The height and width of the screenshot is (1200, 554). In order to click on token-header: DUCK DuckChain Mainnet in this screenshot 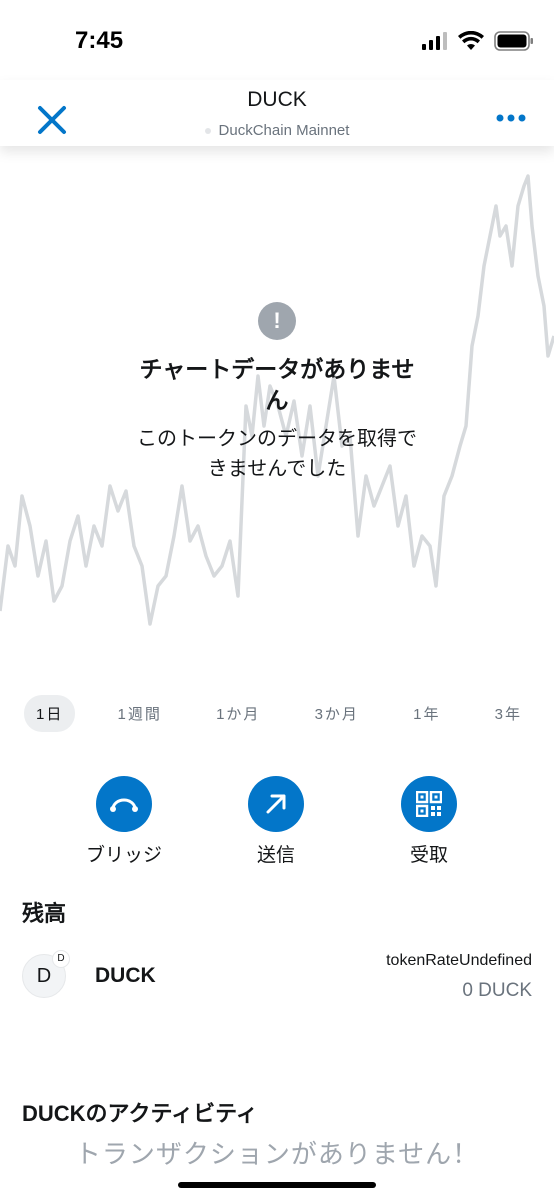, I will do `click(277, 113)`.